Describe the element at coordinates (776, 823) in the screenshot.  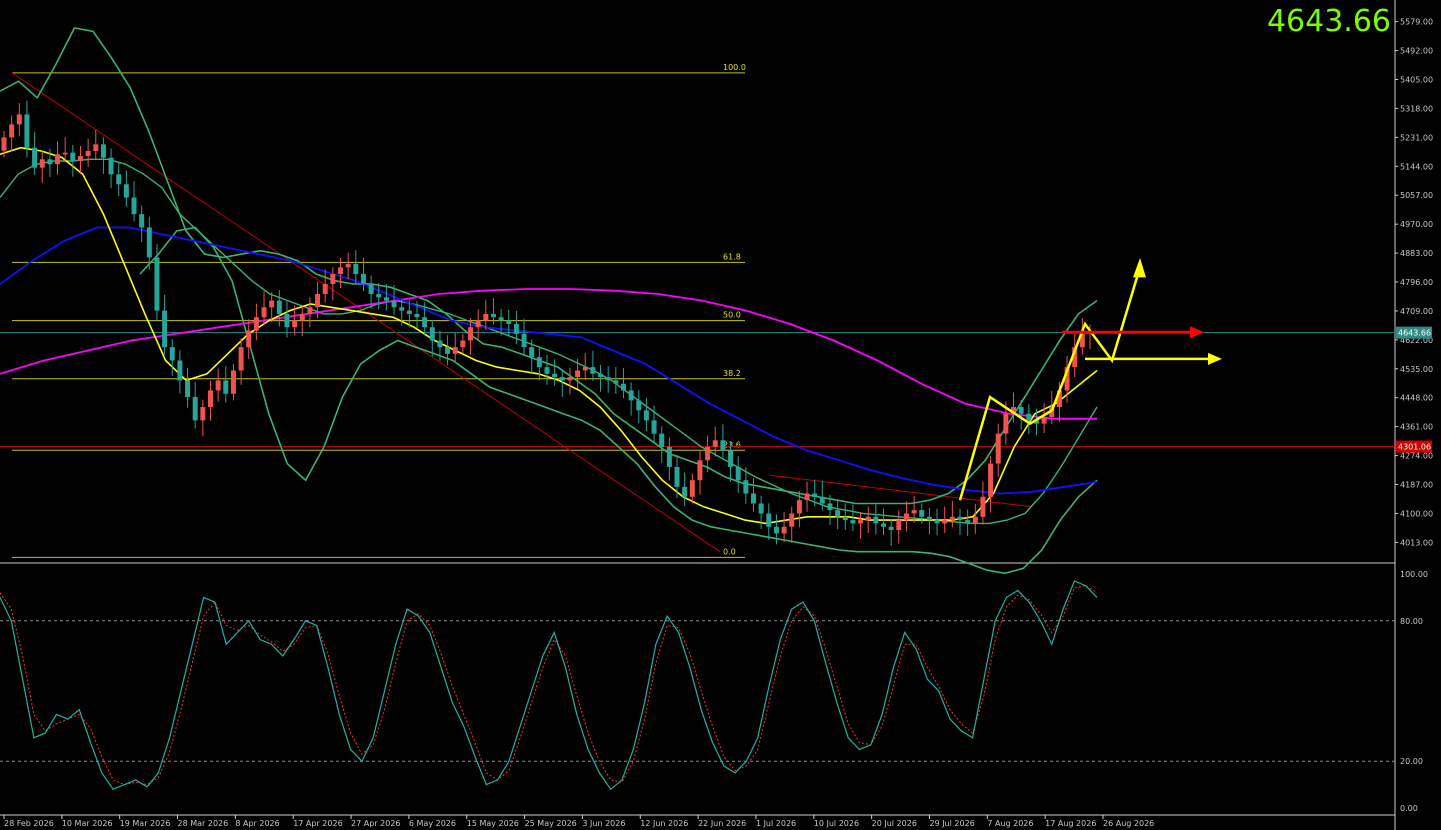
I see `x-tick-label: 1 Jul 2026` at that location.